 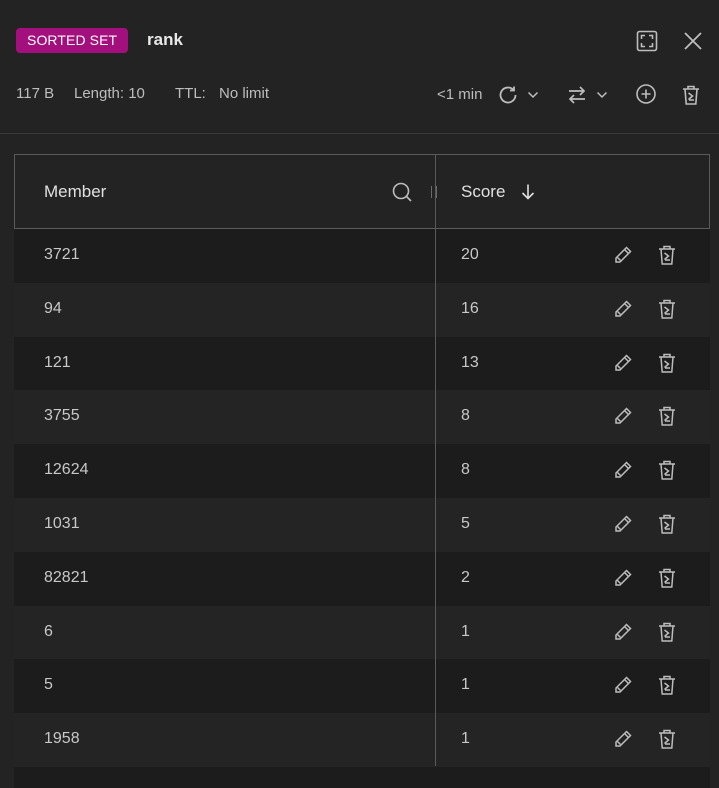 What do you see at coordinates (62, 416) in the screenshot?
I see `member-cell: 3755` at bounding box center [62, 416].